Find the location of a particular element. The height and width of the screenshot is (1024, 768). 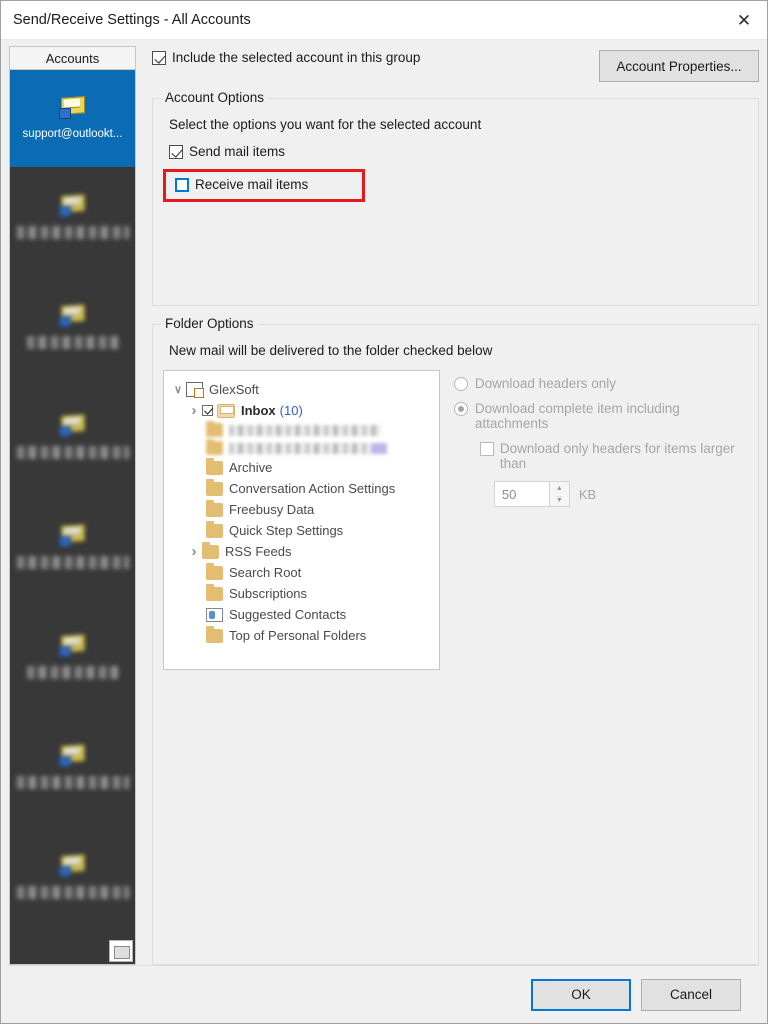

size-stepper: 50 KB is located at coordinates (545, 494).